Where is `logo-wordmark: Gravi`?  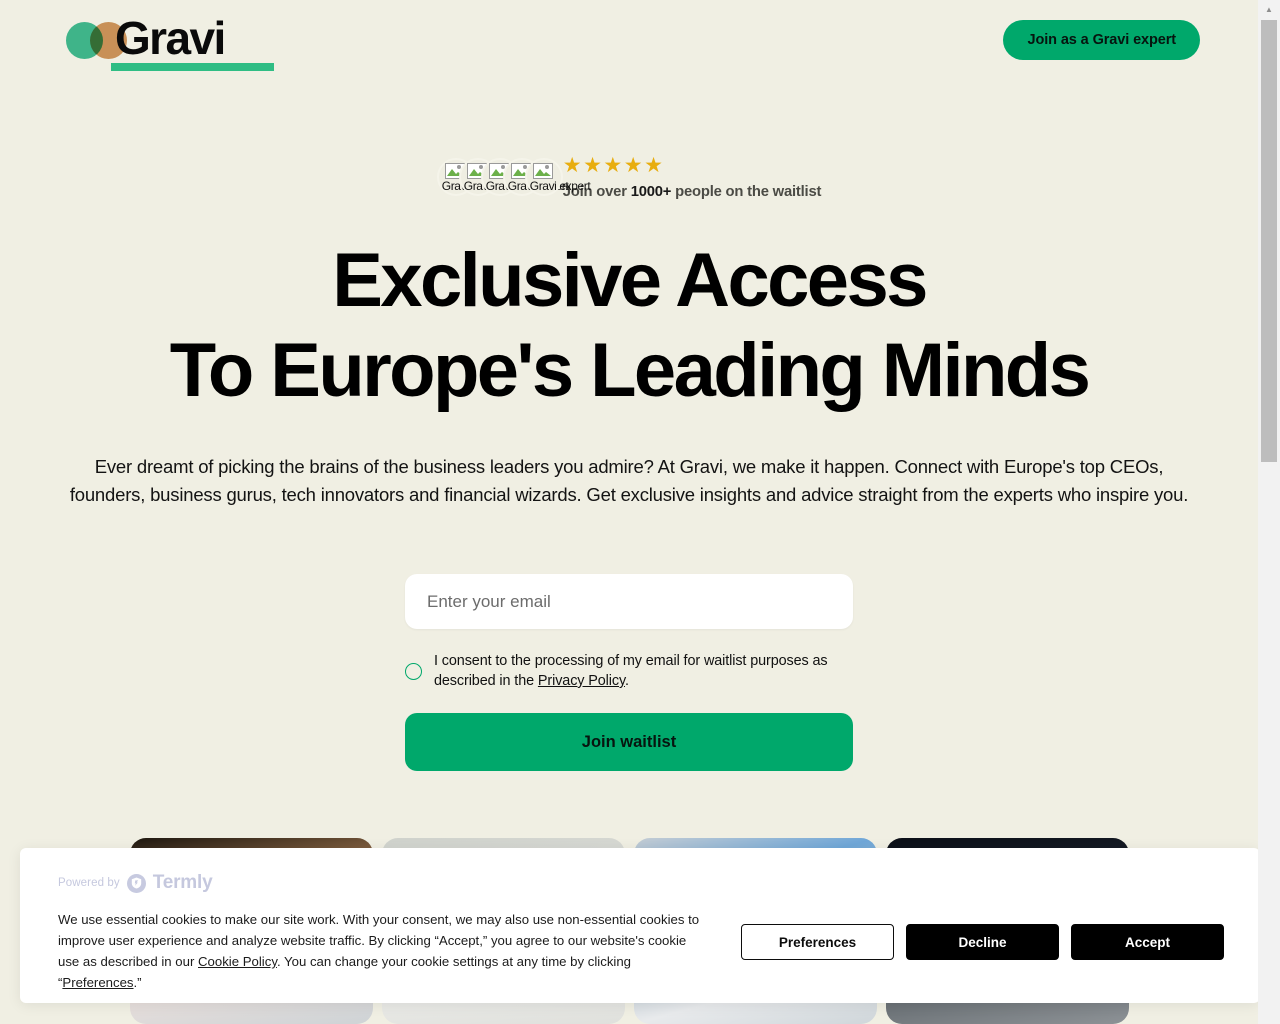 logo-wordmark: Gravi is located at coordinates (170, 38).